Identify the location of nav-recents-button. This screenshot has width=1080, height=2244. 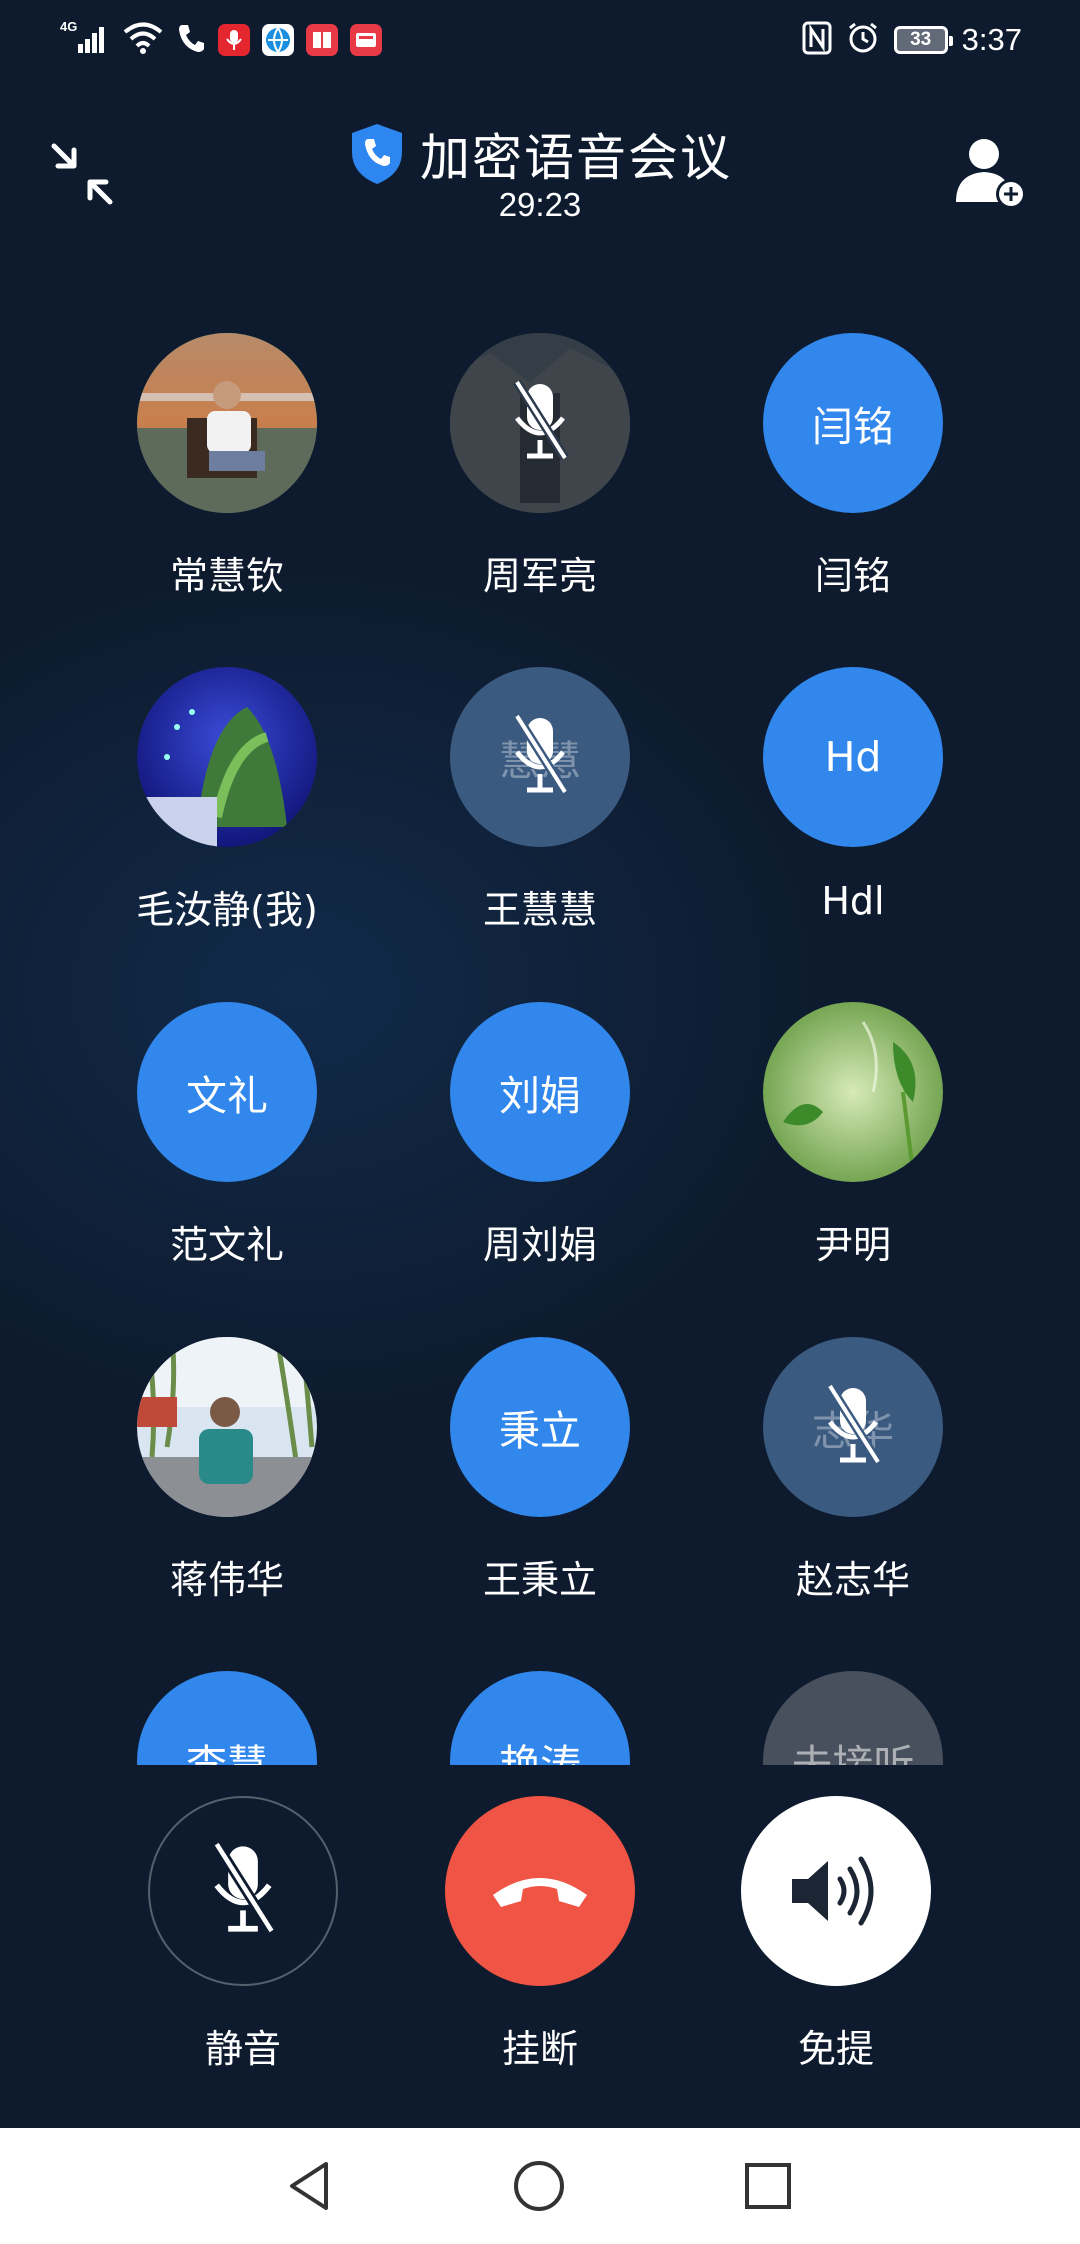
(768, 2186).